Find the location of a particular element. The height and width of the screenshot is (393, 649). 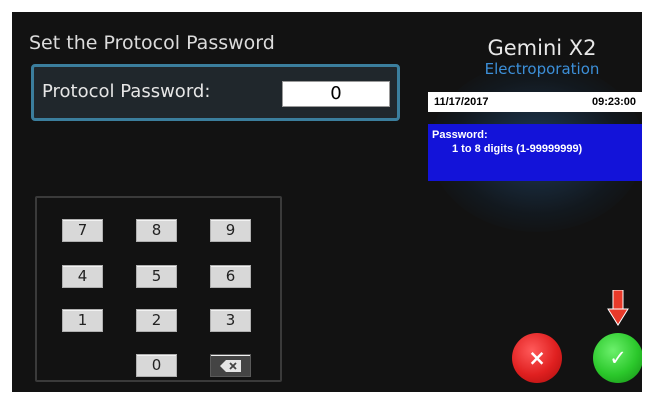

key-2: 2 is located at coordinates (156, 320).